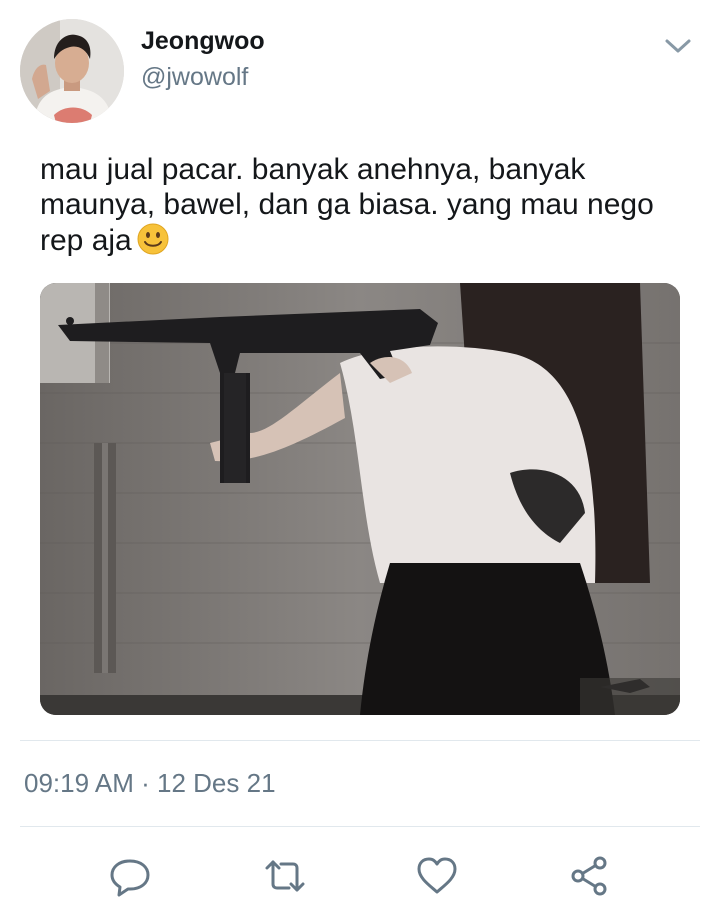  I want to click on avatar-image, so click(72, 71).